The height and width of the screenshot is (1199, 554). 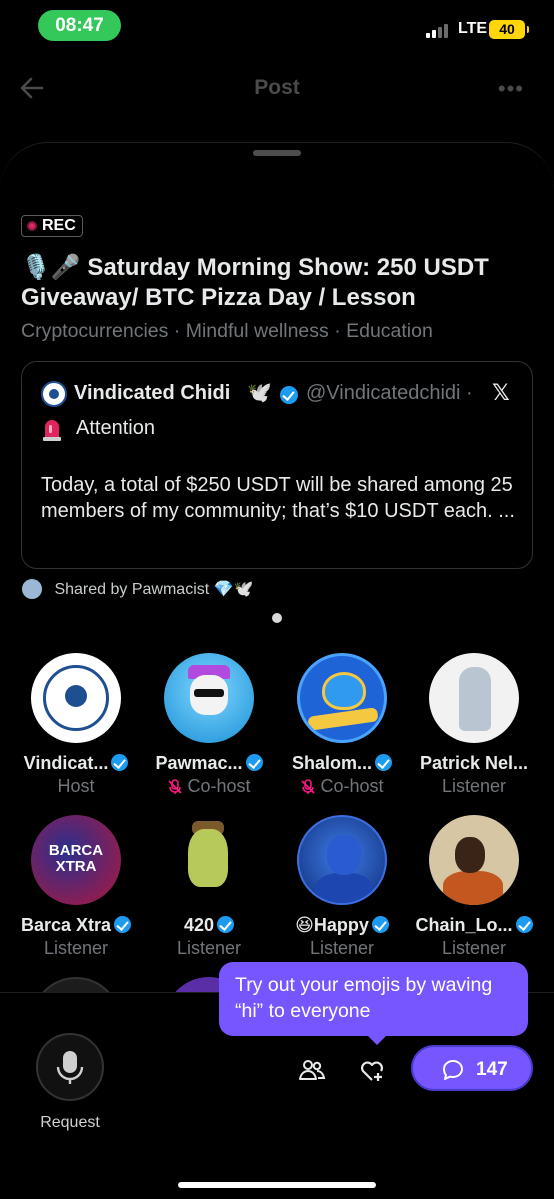 What do you see at coordinates (277, 618) in the screenshot?
I see `page-indicator-dot` at bounding box center [277, 618].